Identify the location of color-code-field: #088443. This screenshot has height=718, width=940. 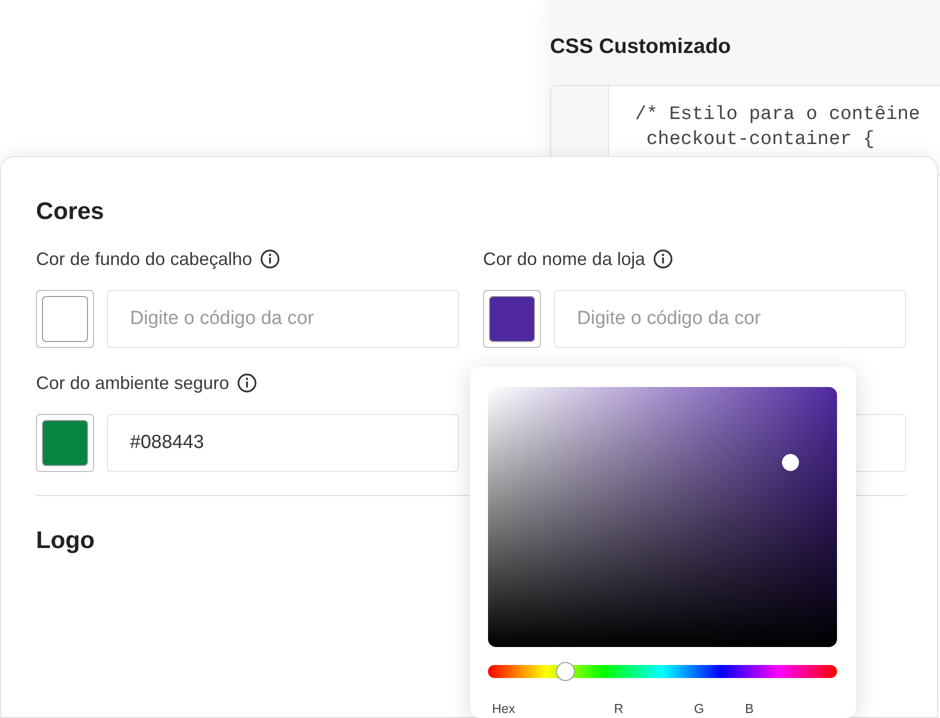
(283, 443).